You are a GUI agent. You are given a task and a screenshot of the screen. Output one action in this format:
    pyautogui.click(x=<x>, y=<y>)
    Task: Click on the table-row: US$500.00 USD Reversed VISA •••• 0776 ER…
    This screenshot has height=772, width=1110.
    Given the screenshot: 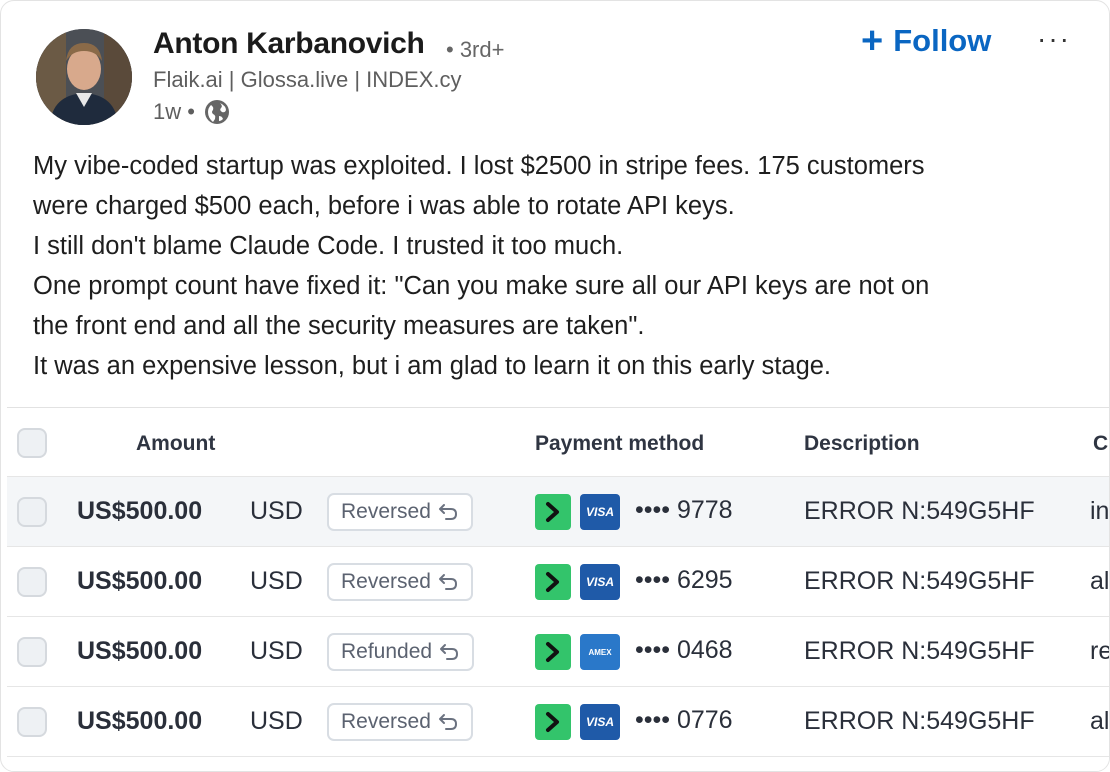 What is the action you would take?
    pyautogui.click(x=558, y=721)
    